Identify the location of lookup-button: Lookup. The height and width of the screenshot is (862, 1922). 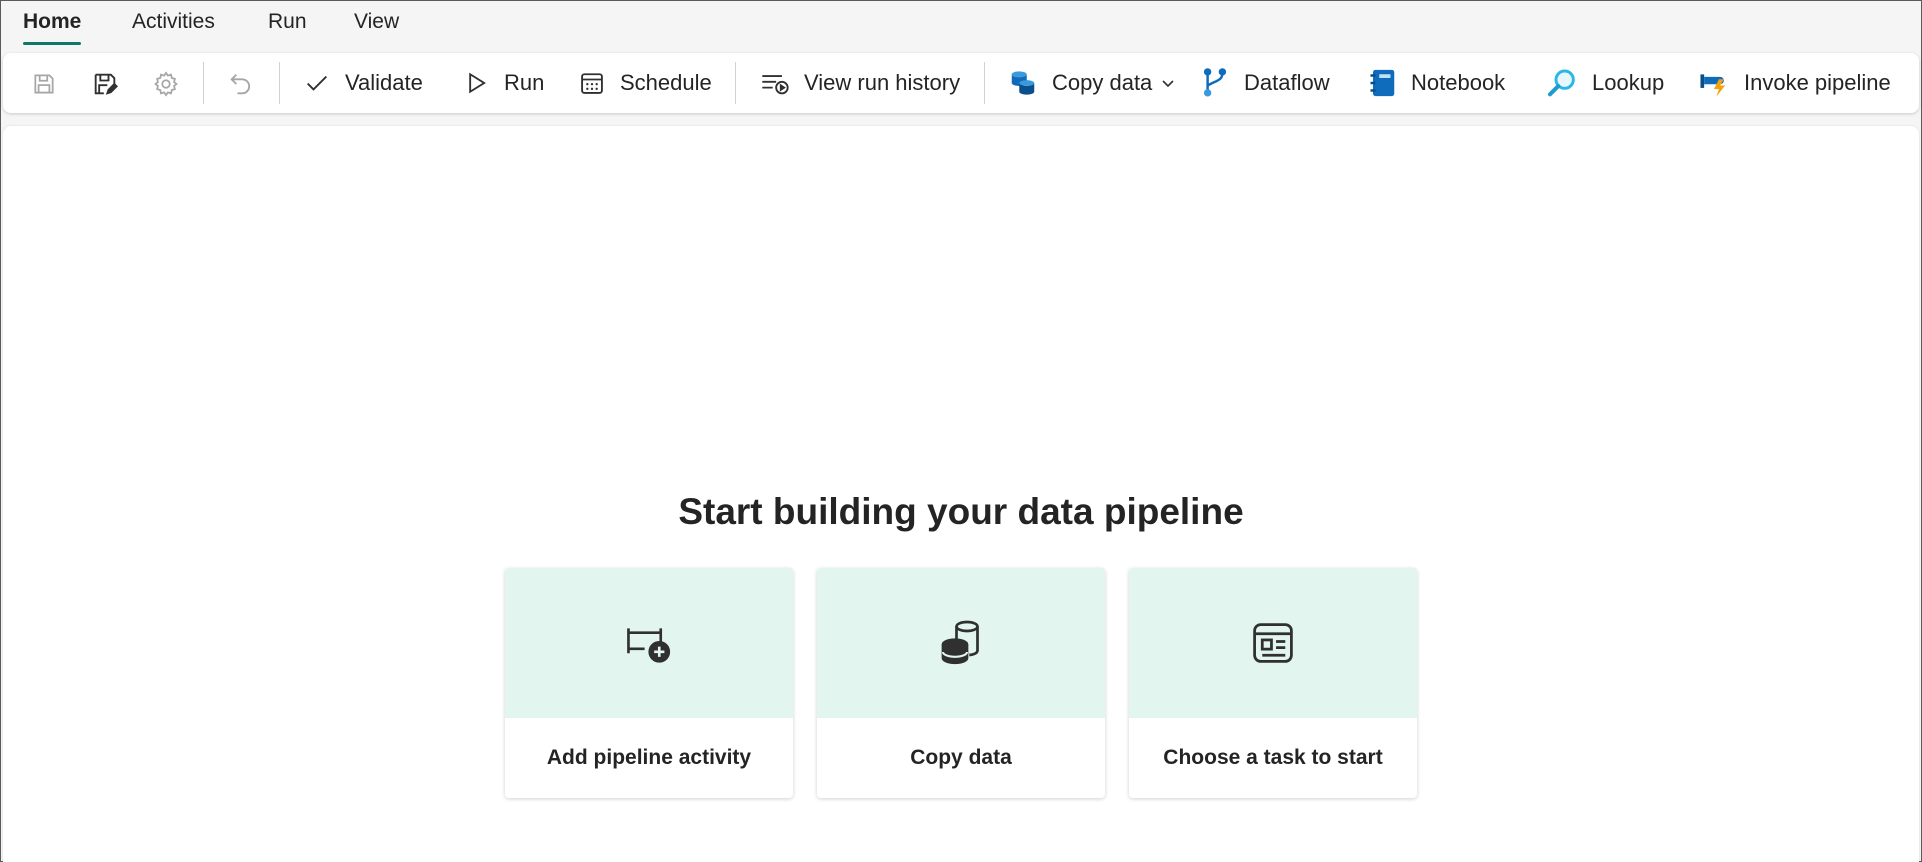
(1605, 83).